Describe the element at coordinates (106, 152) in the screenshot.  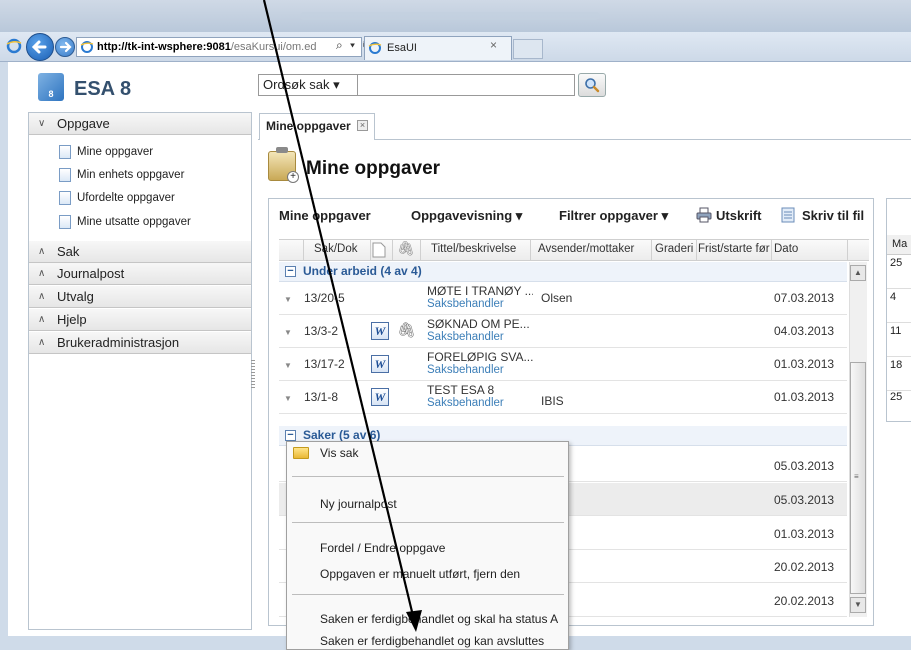
I see `sidebar-item-mine-oppgaver: Mine oppgaver` at that location.